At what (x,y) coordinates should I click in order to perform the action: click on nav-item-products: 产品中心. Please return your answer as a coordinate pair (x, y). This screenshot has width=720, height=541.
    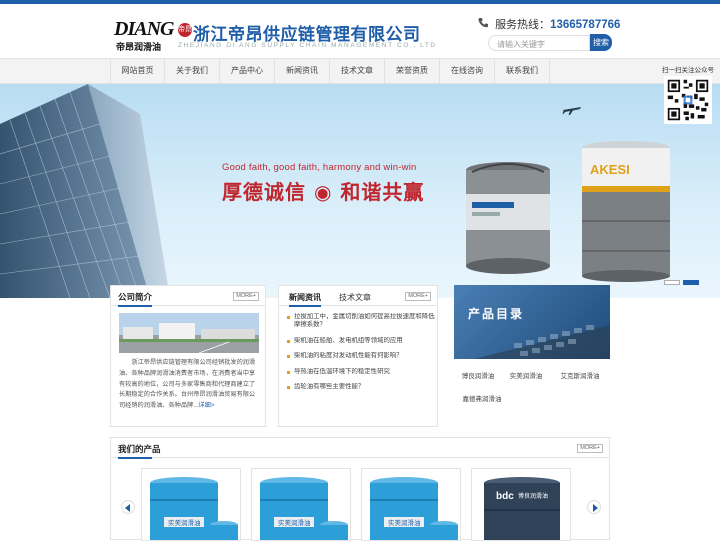
    Looking at the image, I should click on (247, 71).